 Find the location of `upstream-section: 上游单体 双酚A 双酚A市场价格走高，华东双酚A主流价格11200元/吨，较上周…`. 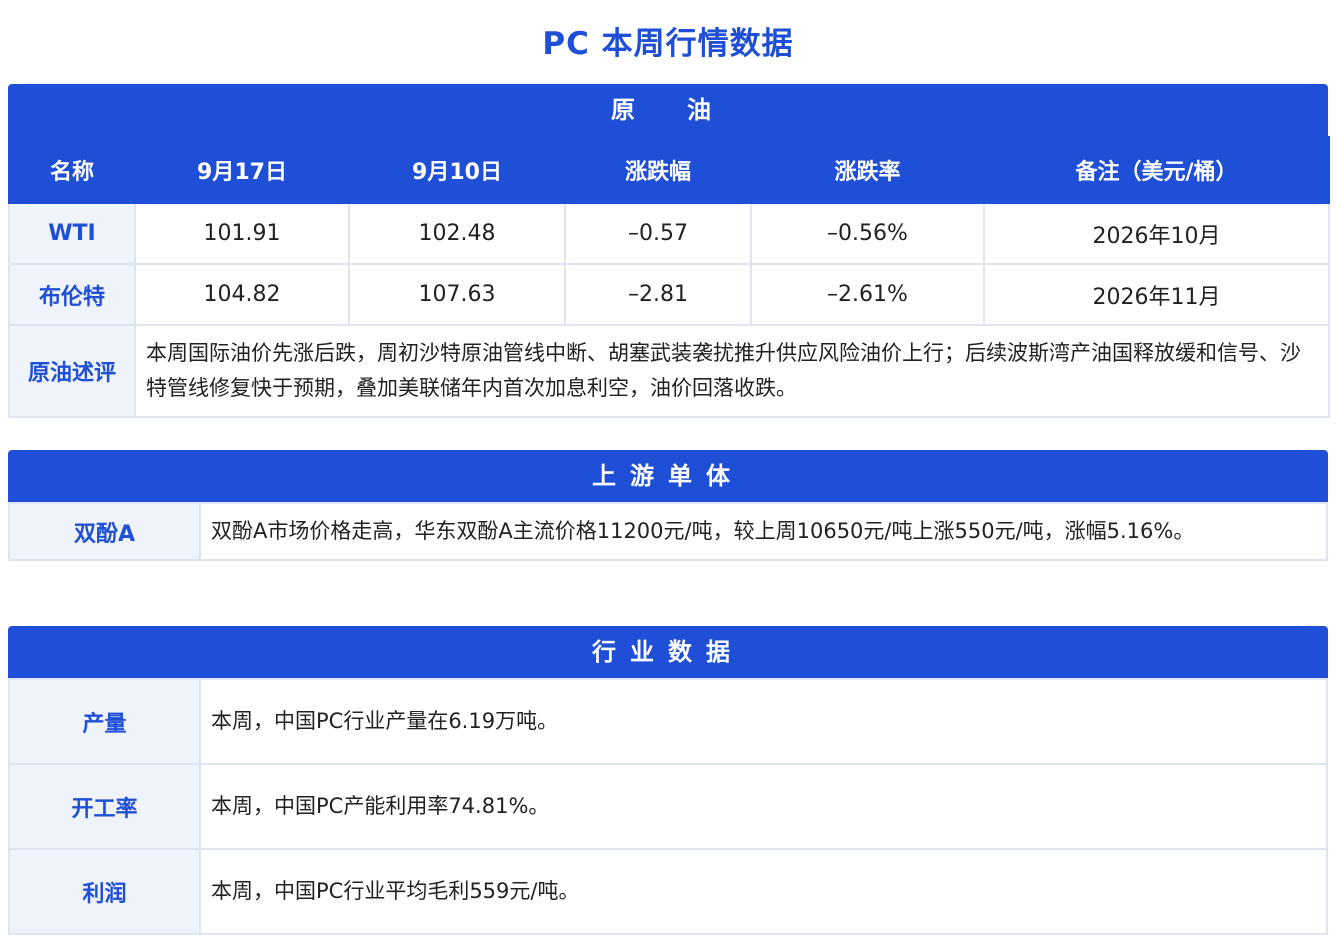

upstream-section: 上游单体 双酚A 双酚A市场价格走高，华东双酚A主流价格11200元/吨，较上周… is located at coordinates (668, 505).